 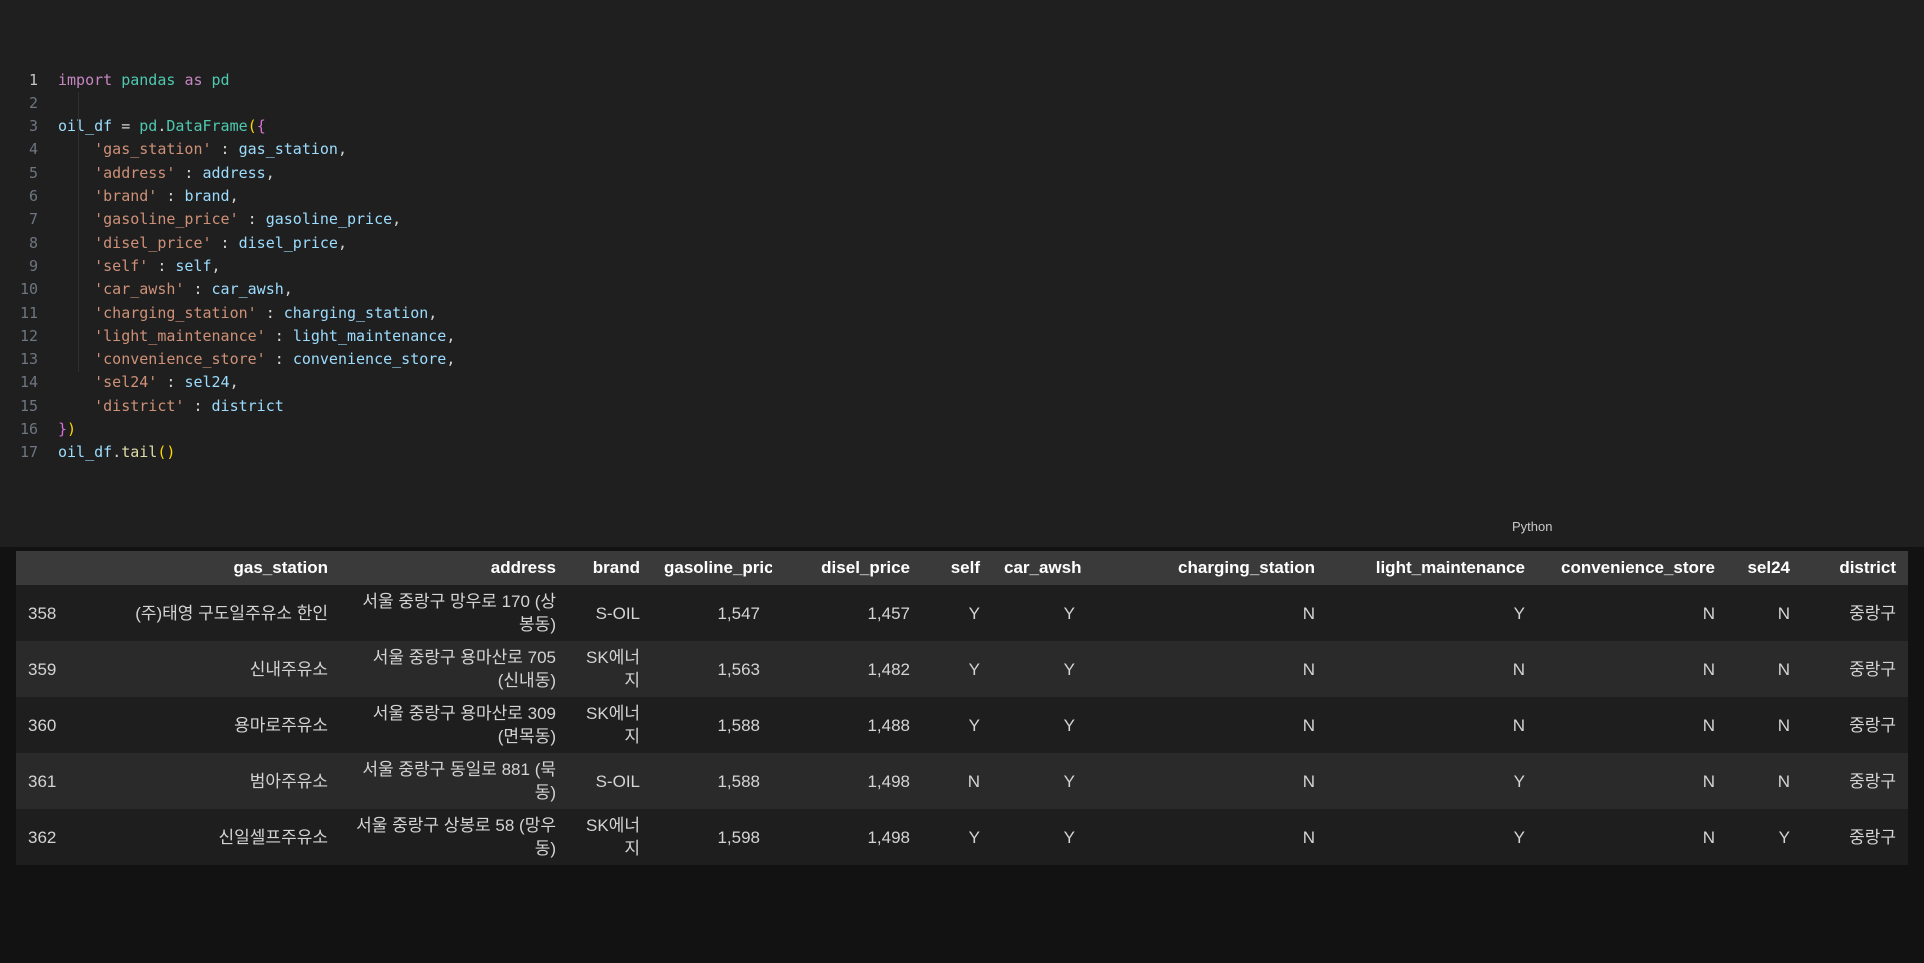 What do you see at coordinates (193, 289) in the screenshot?
I see `code-text: 'car_awsh' : car_awsh,` at bounding box center [193, 289].